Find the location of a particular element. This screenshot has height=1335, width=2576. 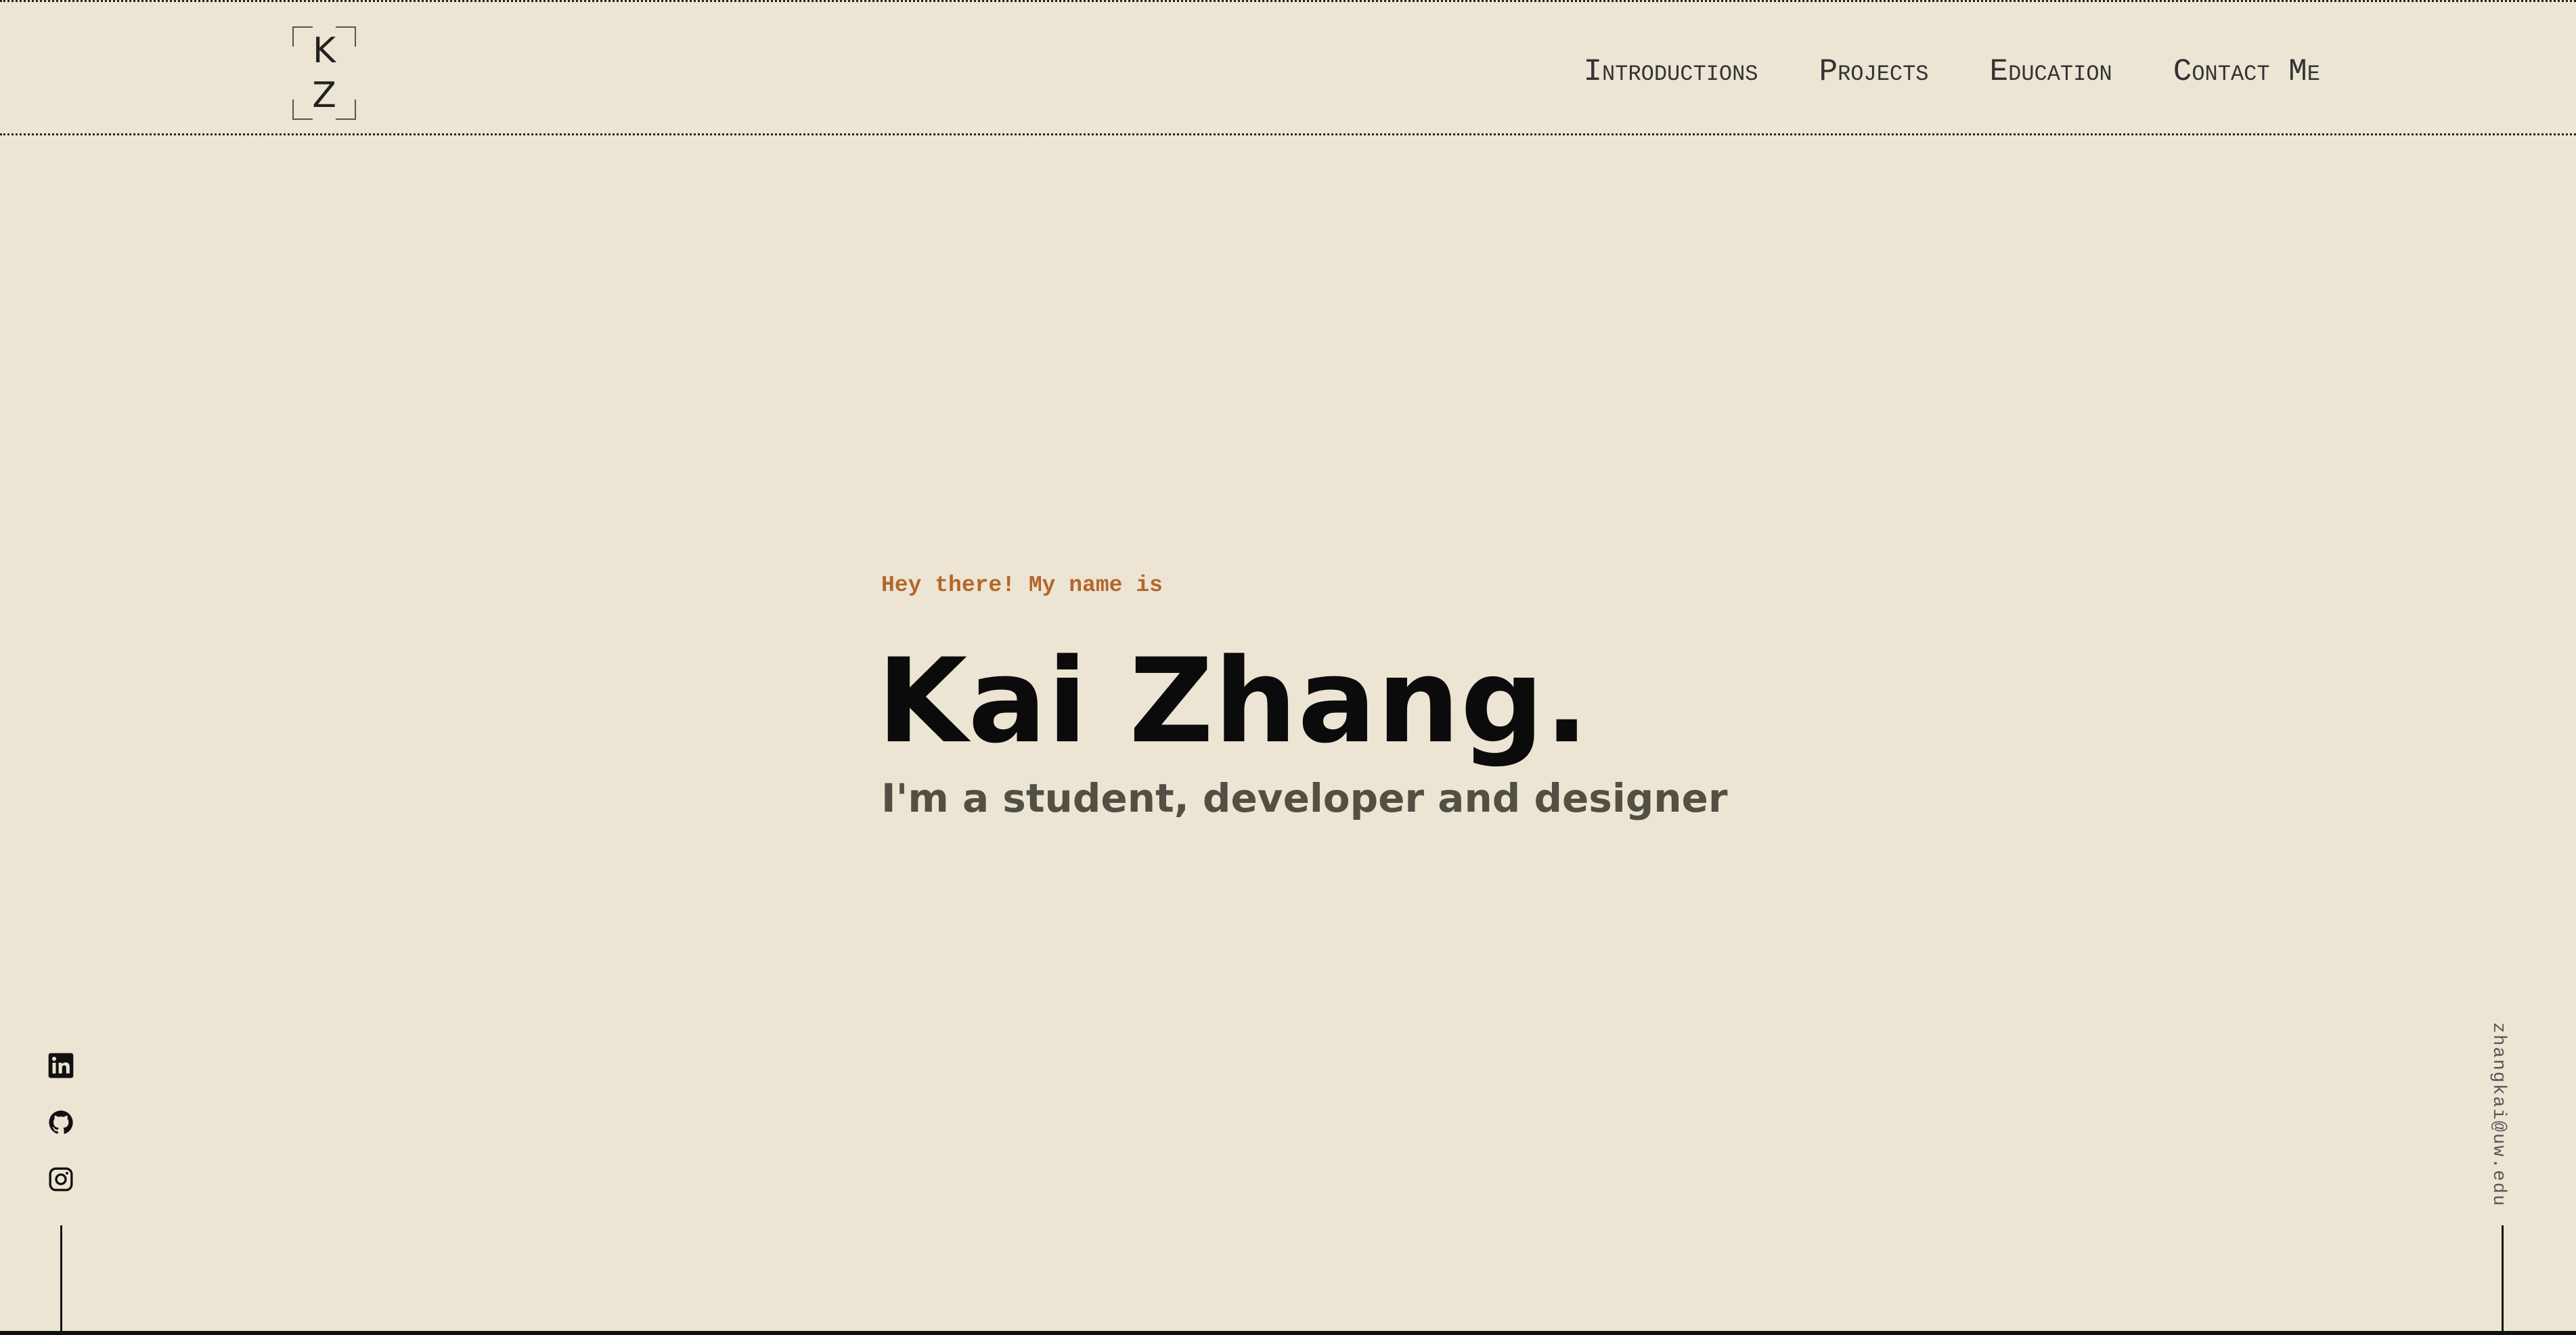

social-links is located at coordinates (60, 1137).